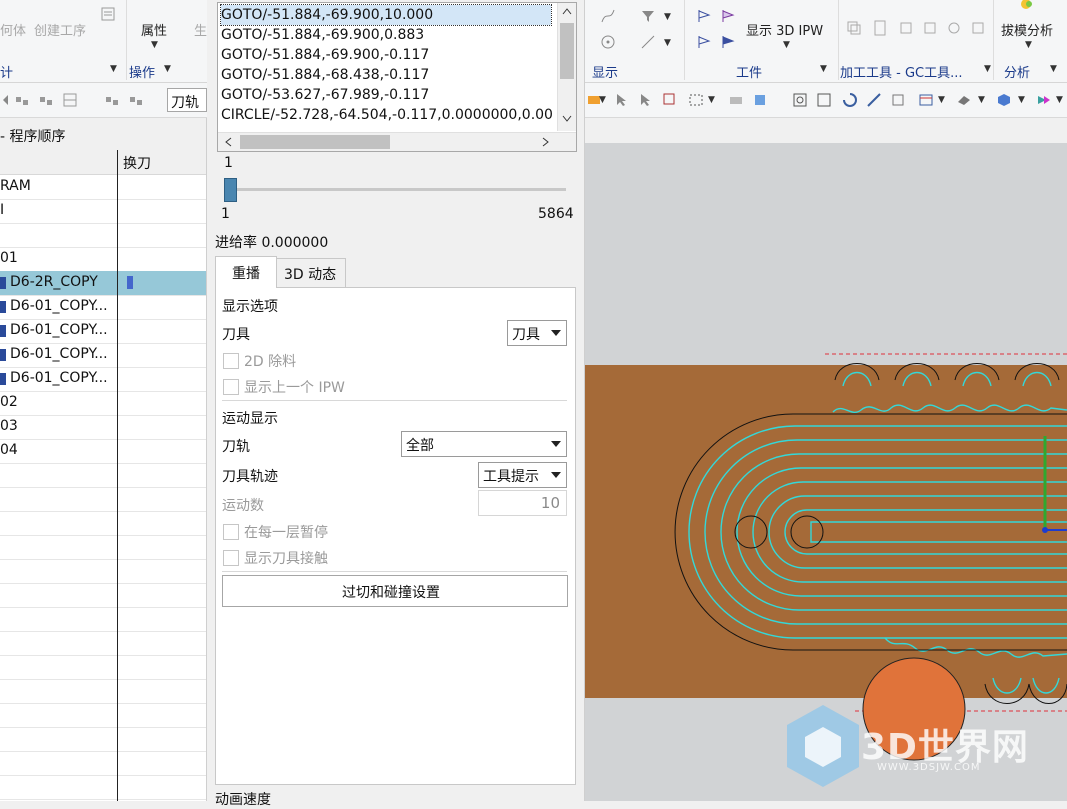 The width and height of the screenshot is (1067, 809). What do you see at coordinates (670, 100) in the screenshot?
I see `select-icon` at bounding box center [670, 100].